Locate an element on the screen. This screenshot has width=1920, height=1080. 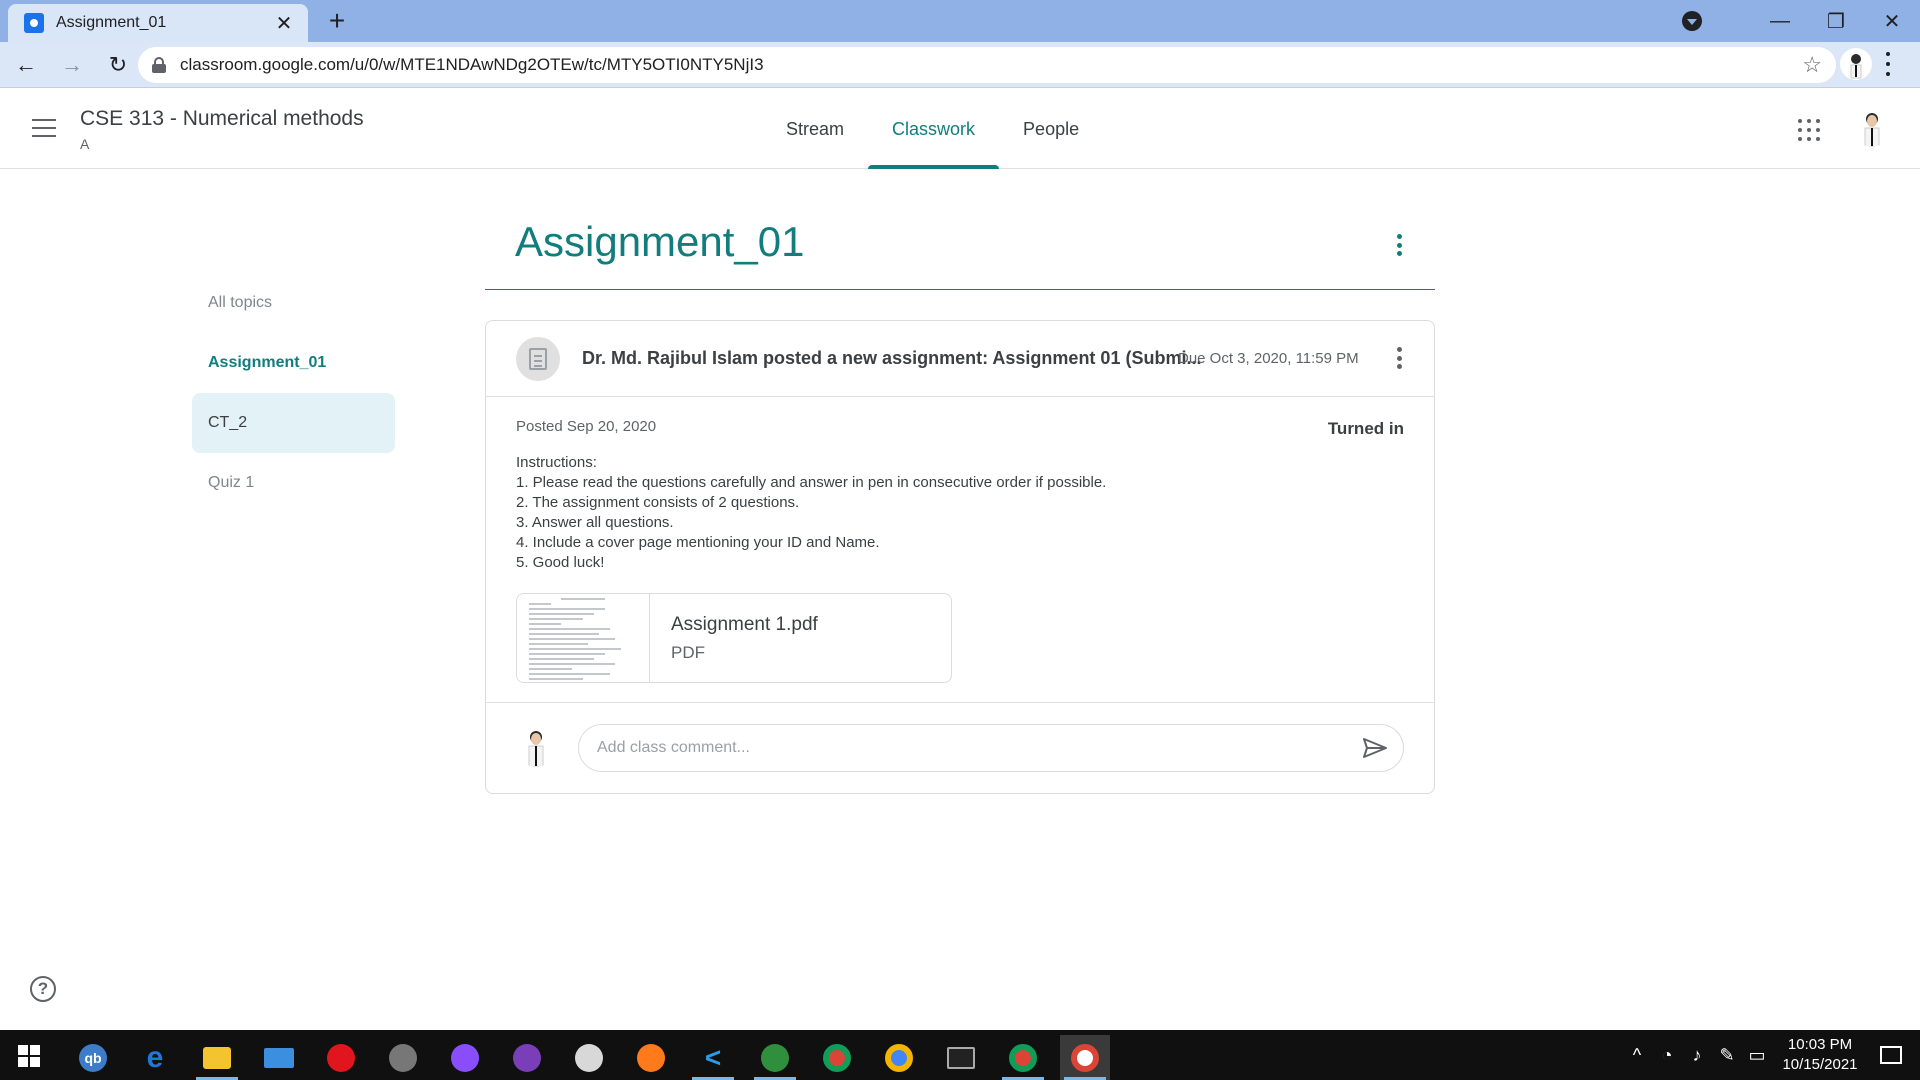
due-date: Due Oct 3, 2020, 11:59 PM is located at coordinates (1268, 358).